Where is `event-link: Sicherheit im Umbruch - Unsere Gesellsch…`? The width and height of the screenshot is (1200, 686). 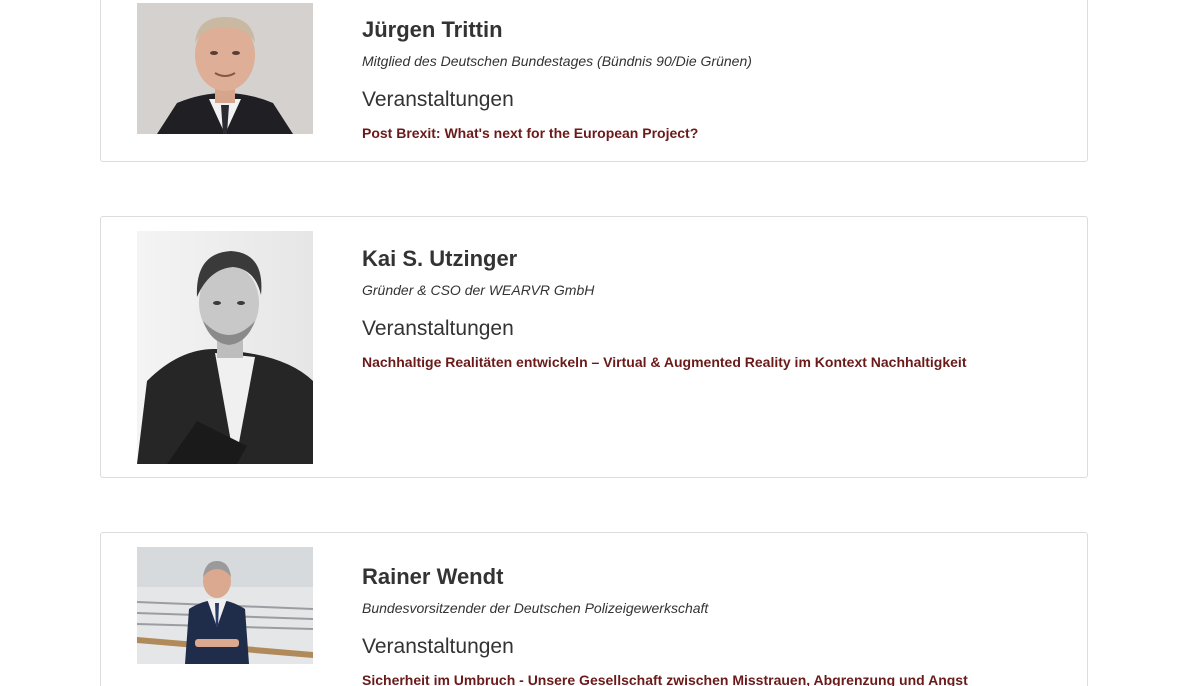 event-link: Sicherheit im Umbruch - Unsere Gesellsch… is located at coordinates (665, 678).